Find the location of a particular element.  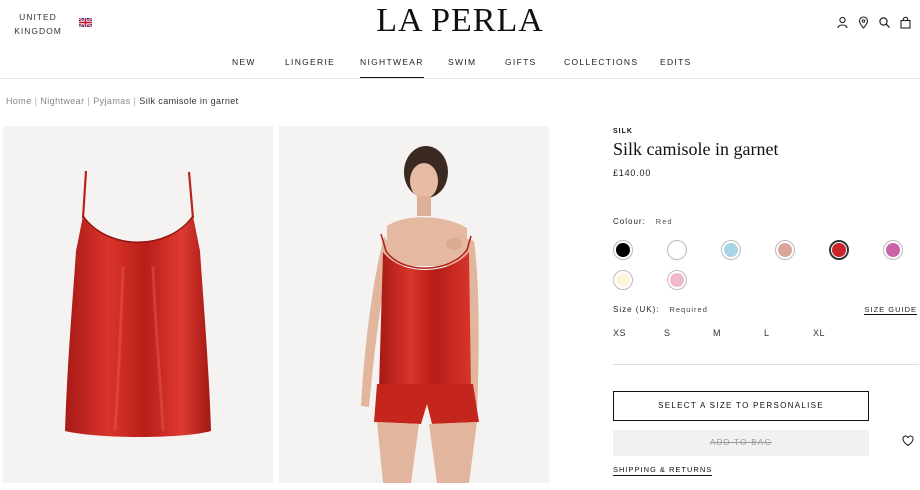

search-icon is located at coordinates (884, 22).